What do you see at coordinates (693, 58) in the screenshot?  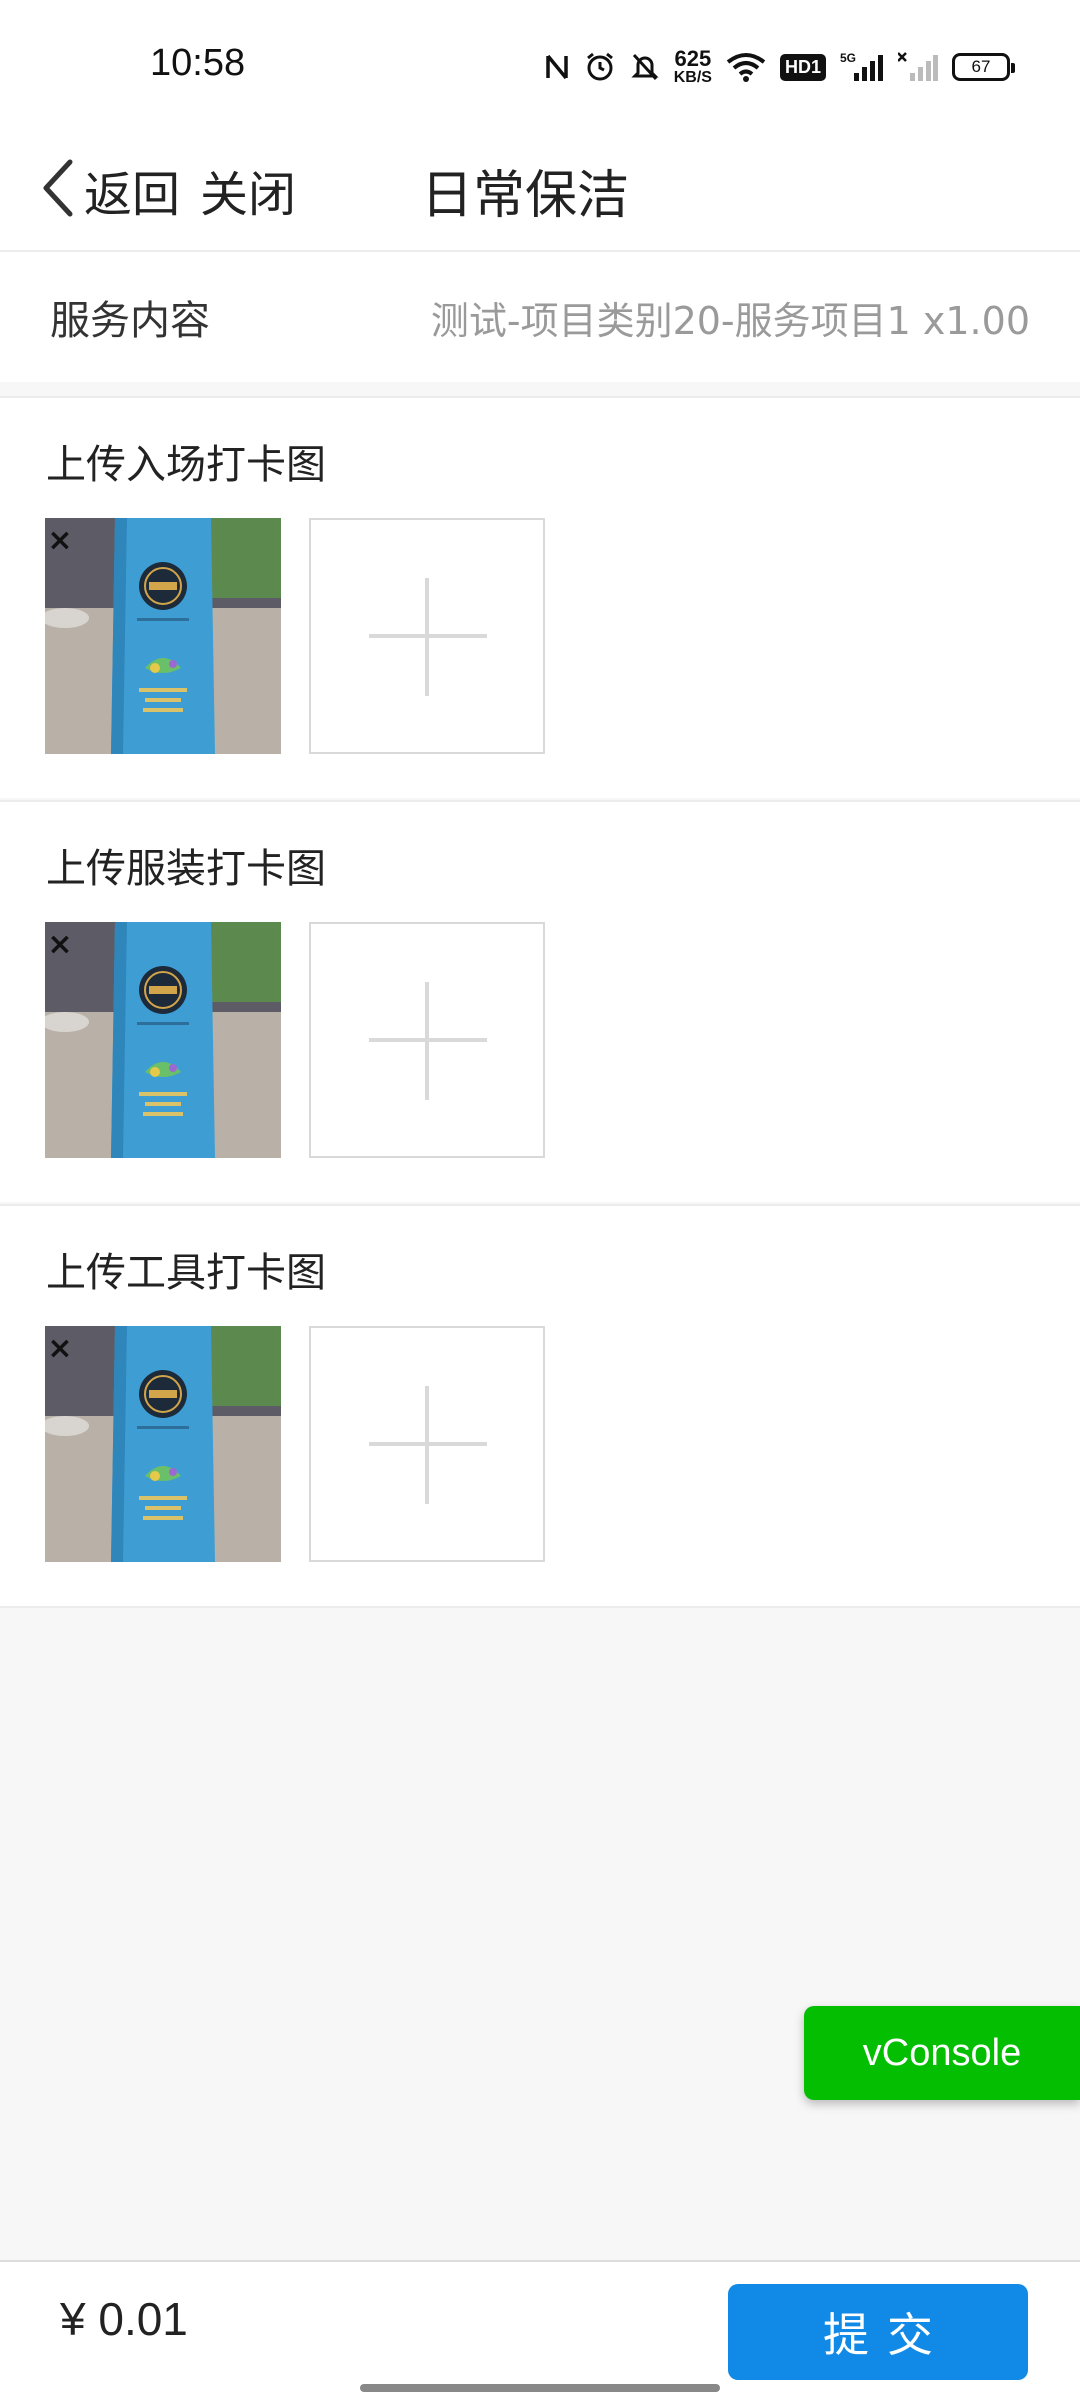 I see `net-speed-value: 625` at bounding box center [693, 58].